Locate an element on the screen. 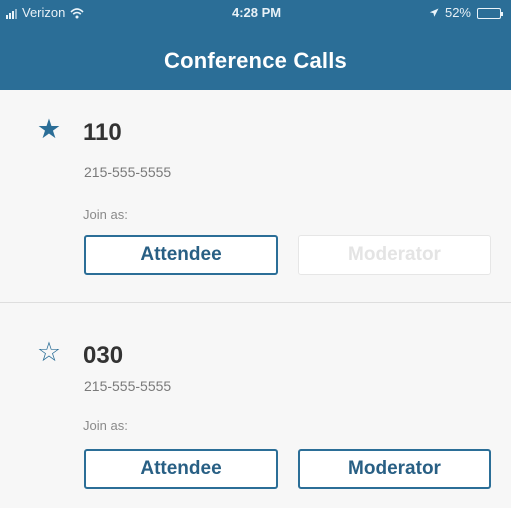 Image resolution: width=511 pixels, height=508 pixels. outline-star-icon: ☆ is located at coordinates (49, 352).